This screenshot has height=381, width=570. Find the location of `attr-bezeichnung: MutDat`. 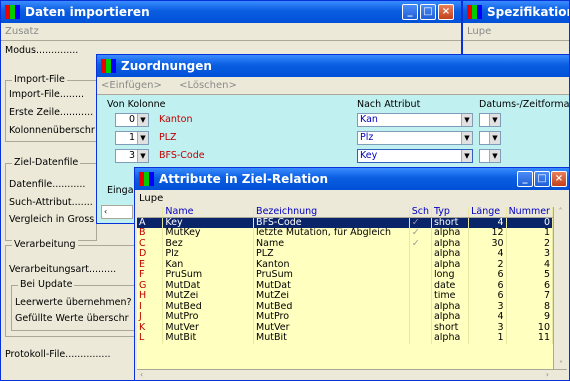

attr-bezeichnung: MutDat is located at coordinates (331, 285).